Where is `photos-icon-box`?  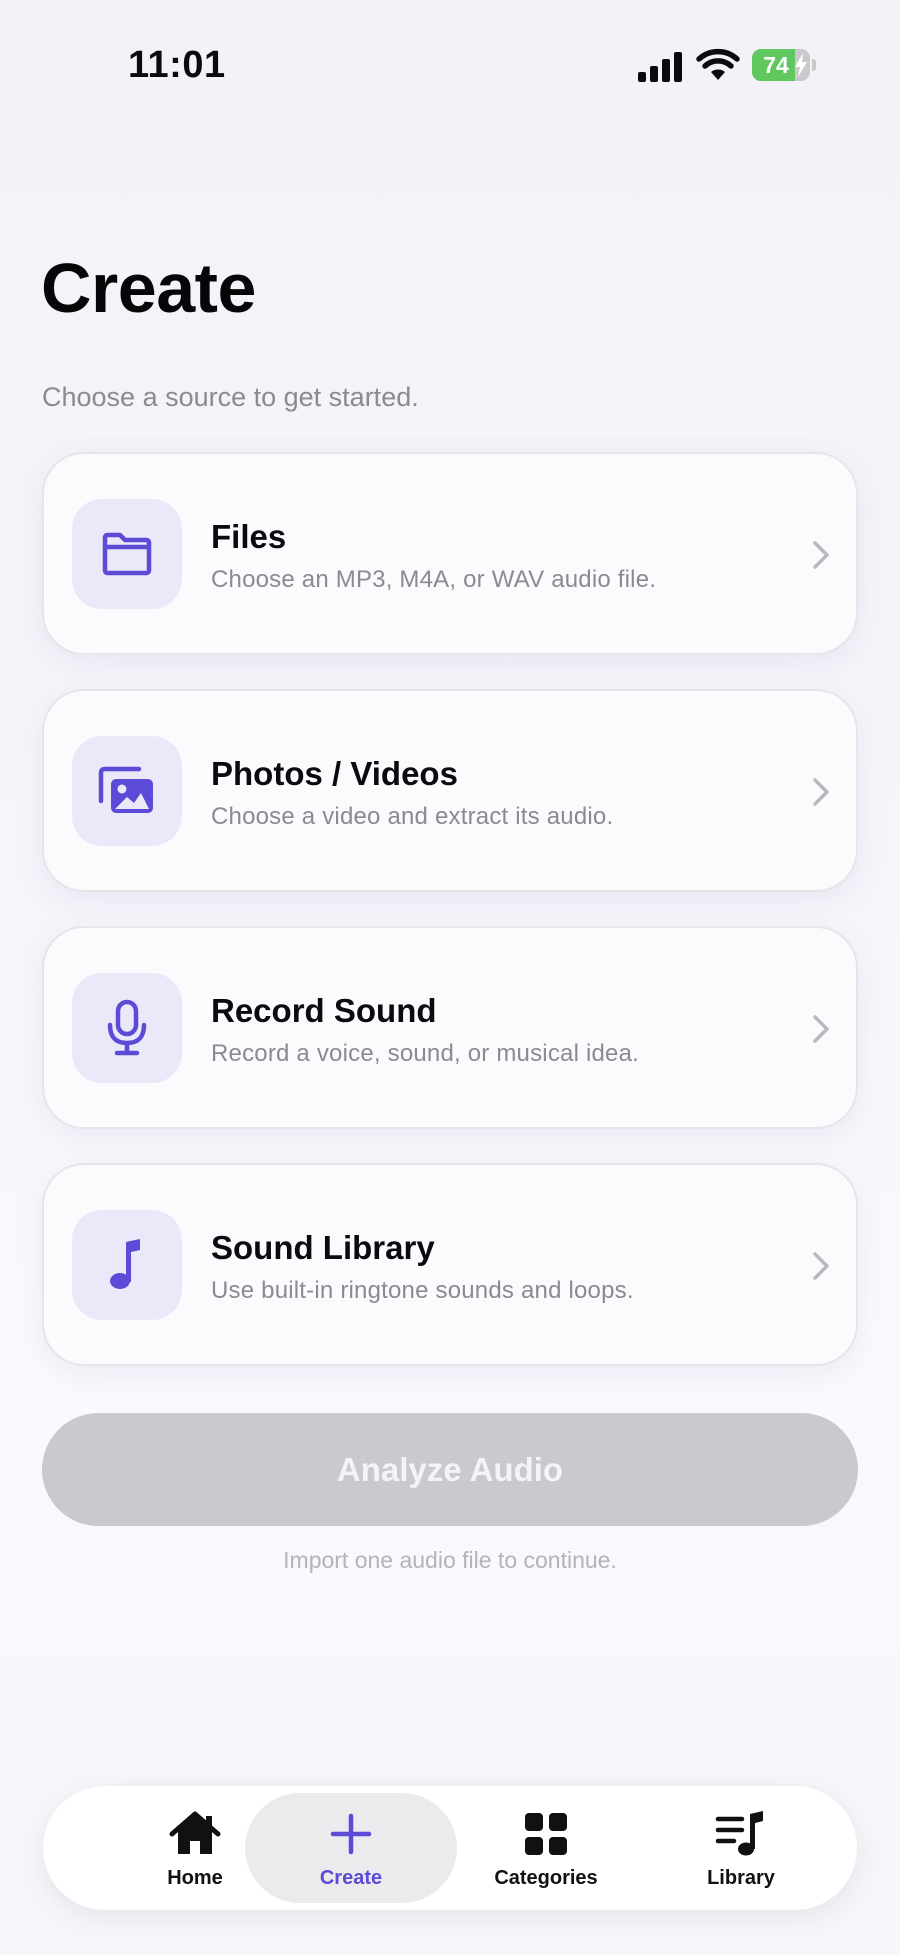
photos-icon-box is located at coordinates (127, 791).